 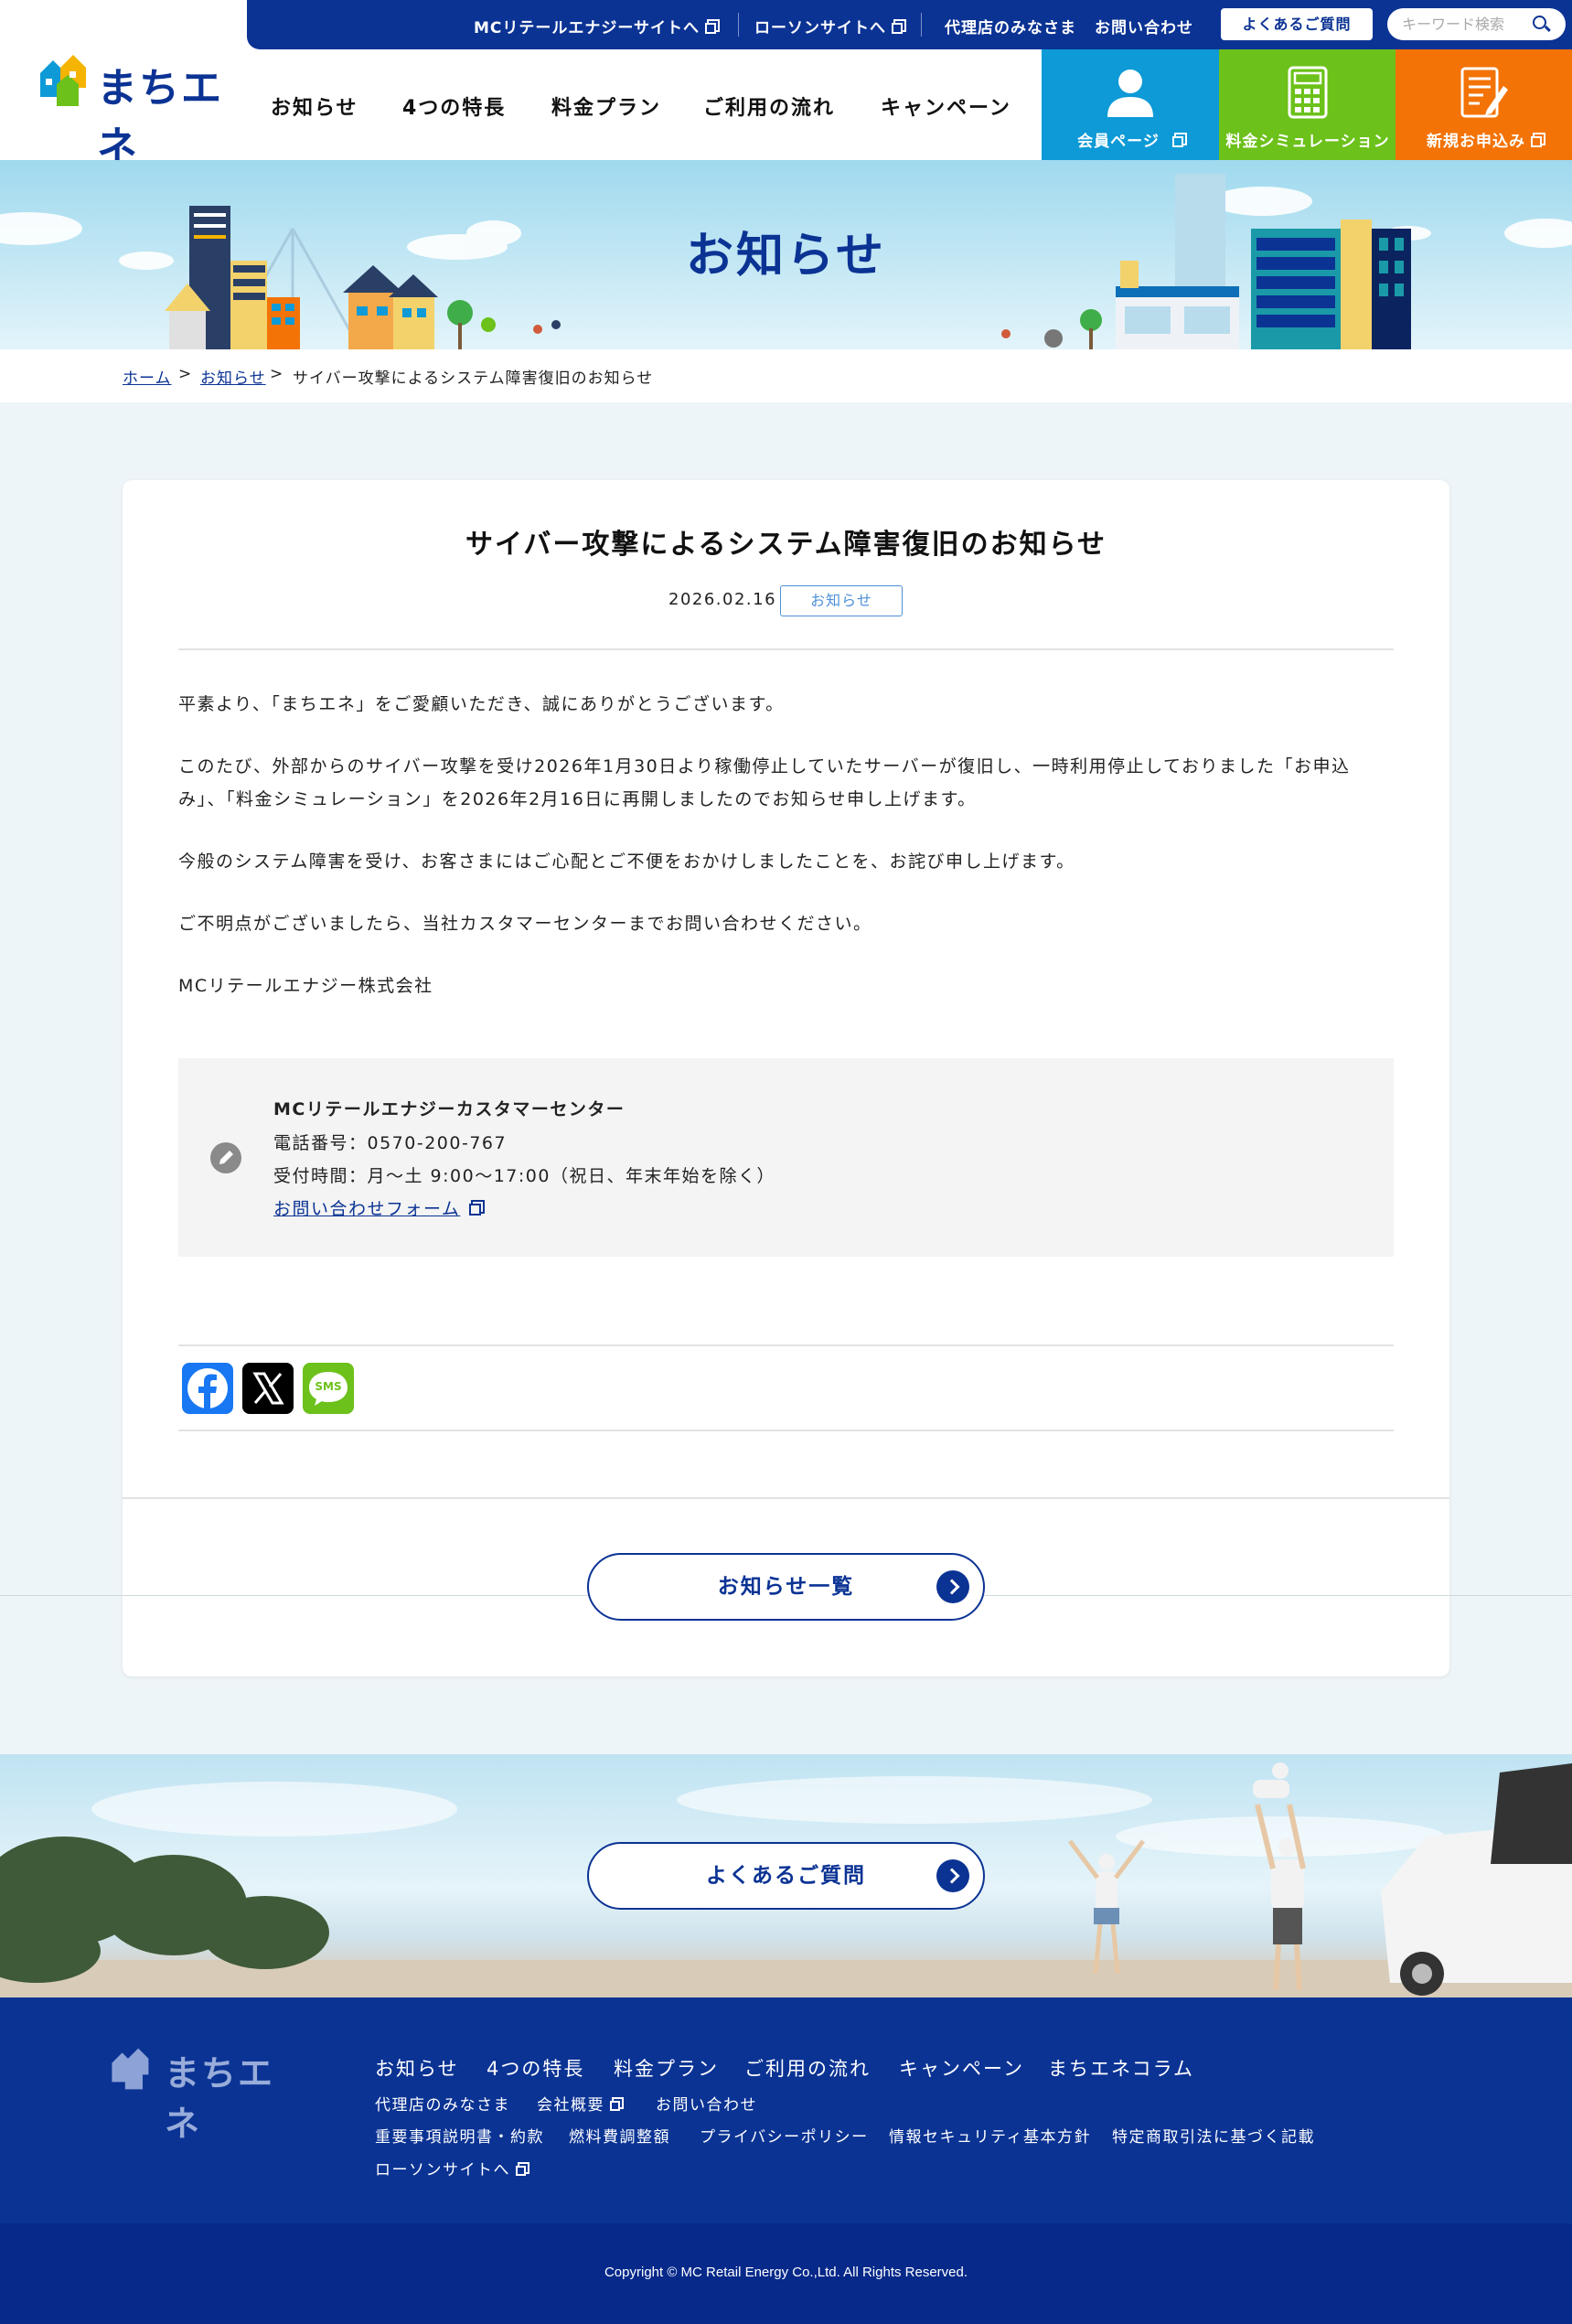 I want to click on contact-center-name: MCリテールエナジーカスタマーセンター, so click(x=449, y=1109).